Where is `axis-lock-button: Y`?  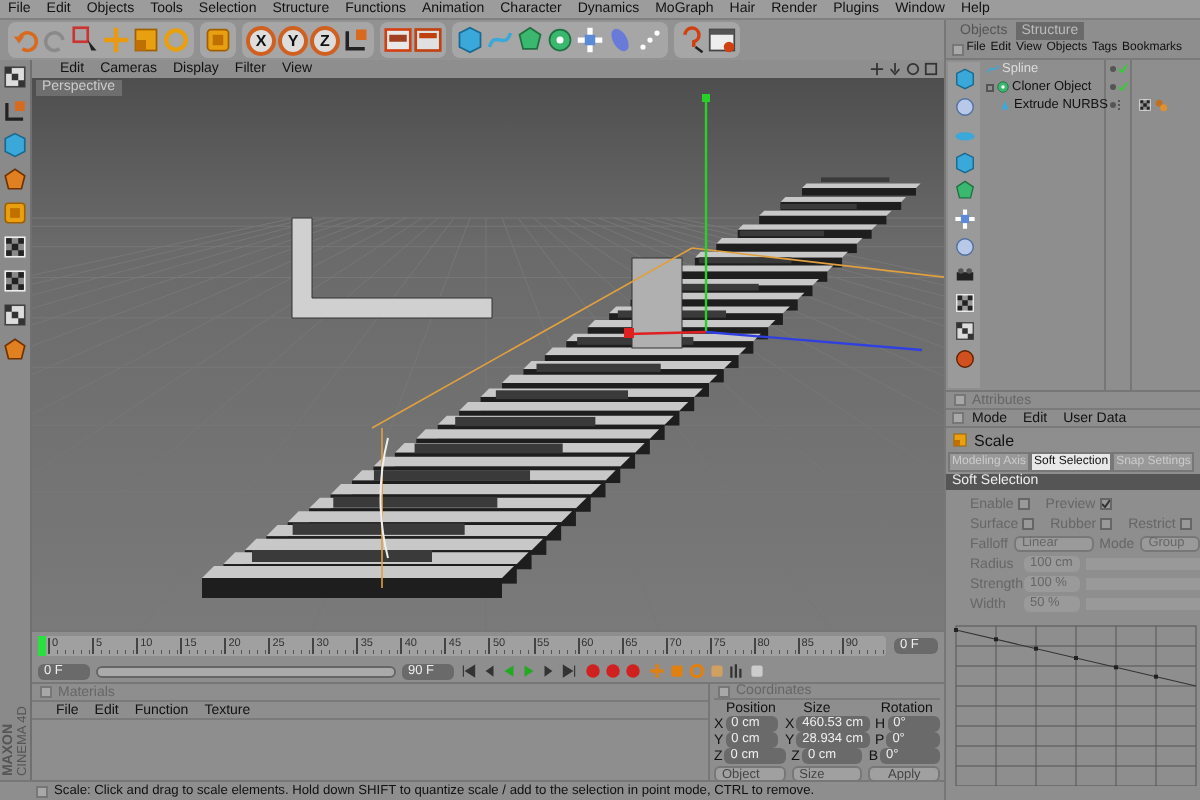
axis-lock-button: Y is located at coordinates (293, 40).